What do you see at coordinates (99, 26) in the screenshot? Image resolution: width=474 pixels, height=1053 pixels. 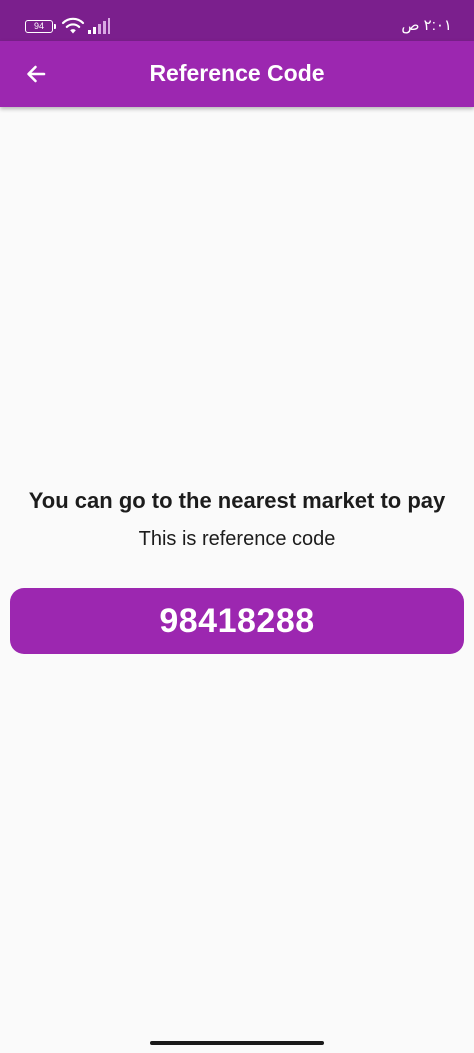 I see `signal-icon` at bounding box center [99, 26].